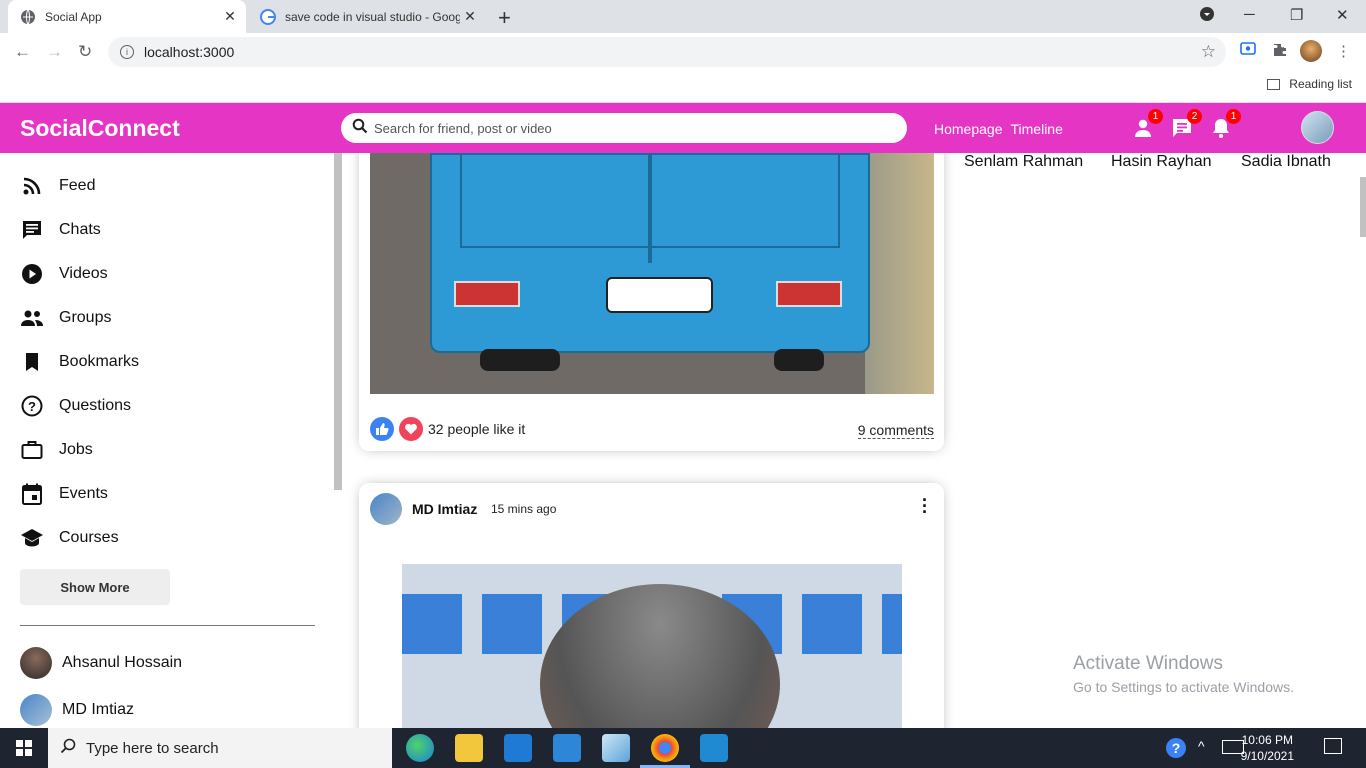  What do you see at coordinates (504, 18) in the screenshot?
I see `new-tab-icon: +` at bounding box center [504, 18].